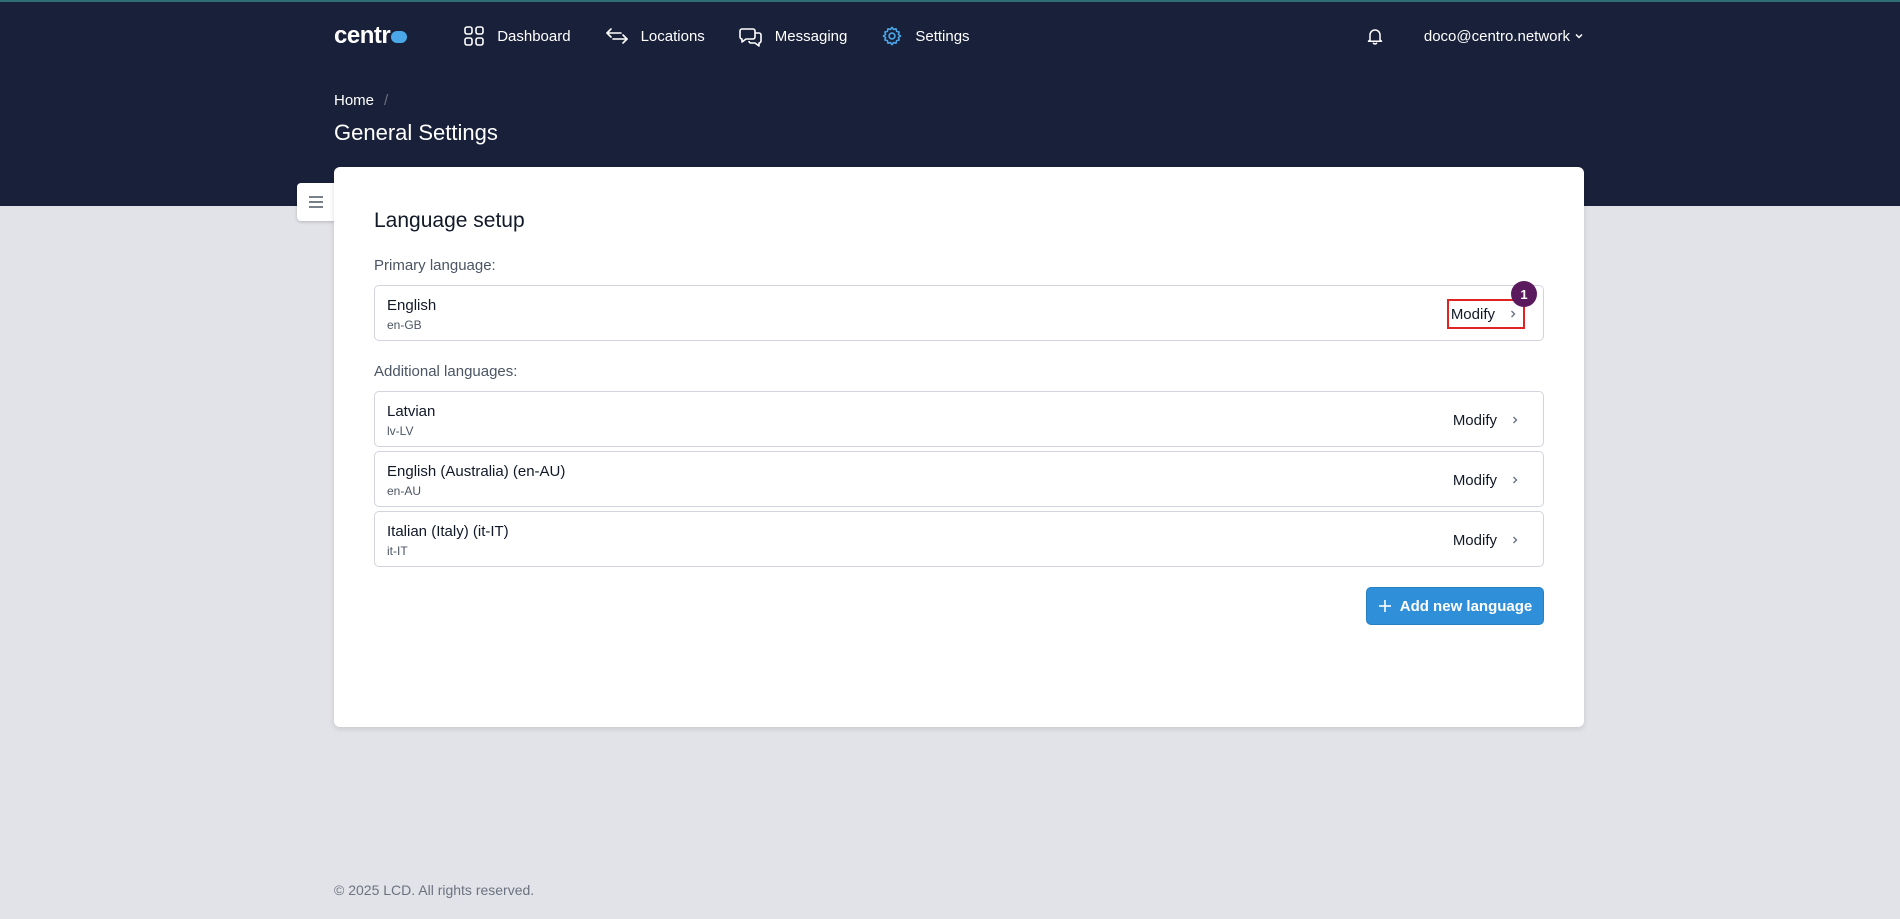  Describe the element at coordinates (435, 265) in the screenshot. I see `primary-language-label: Primary language:` at that location.